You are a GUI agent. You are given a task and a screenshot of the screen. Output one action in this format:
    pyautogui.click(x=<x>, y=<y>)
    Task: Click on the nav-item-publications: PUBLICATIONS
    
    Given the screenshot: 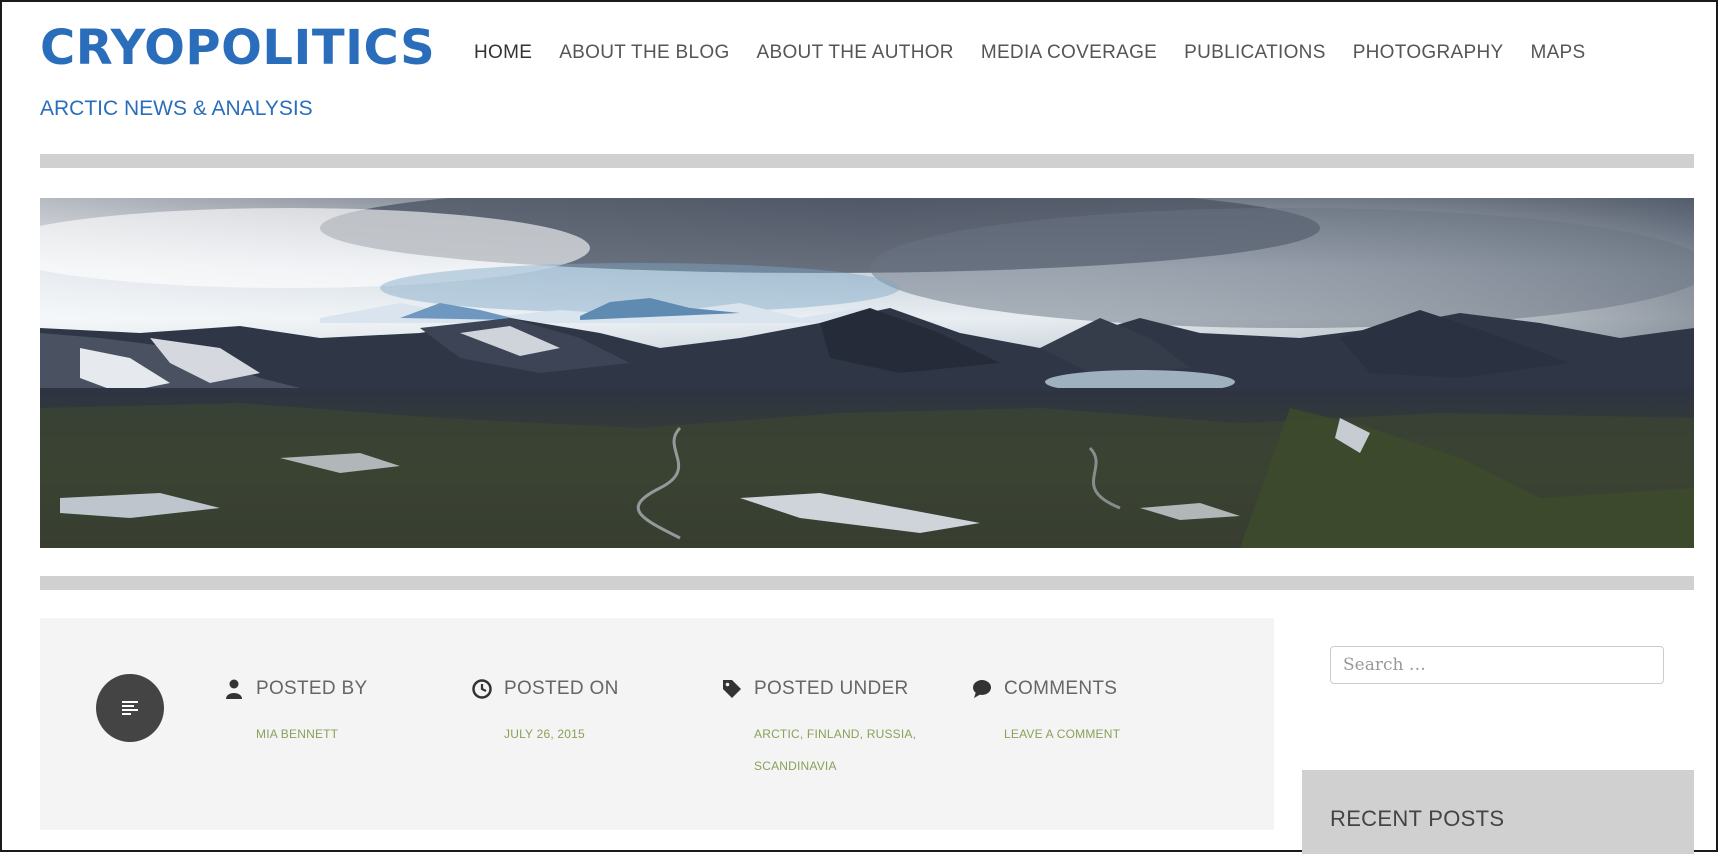 What is the action you would take?
    pyautogui.click(x=1255, y=53)
    